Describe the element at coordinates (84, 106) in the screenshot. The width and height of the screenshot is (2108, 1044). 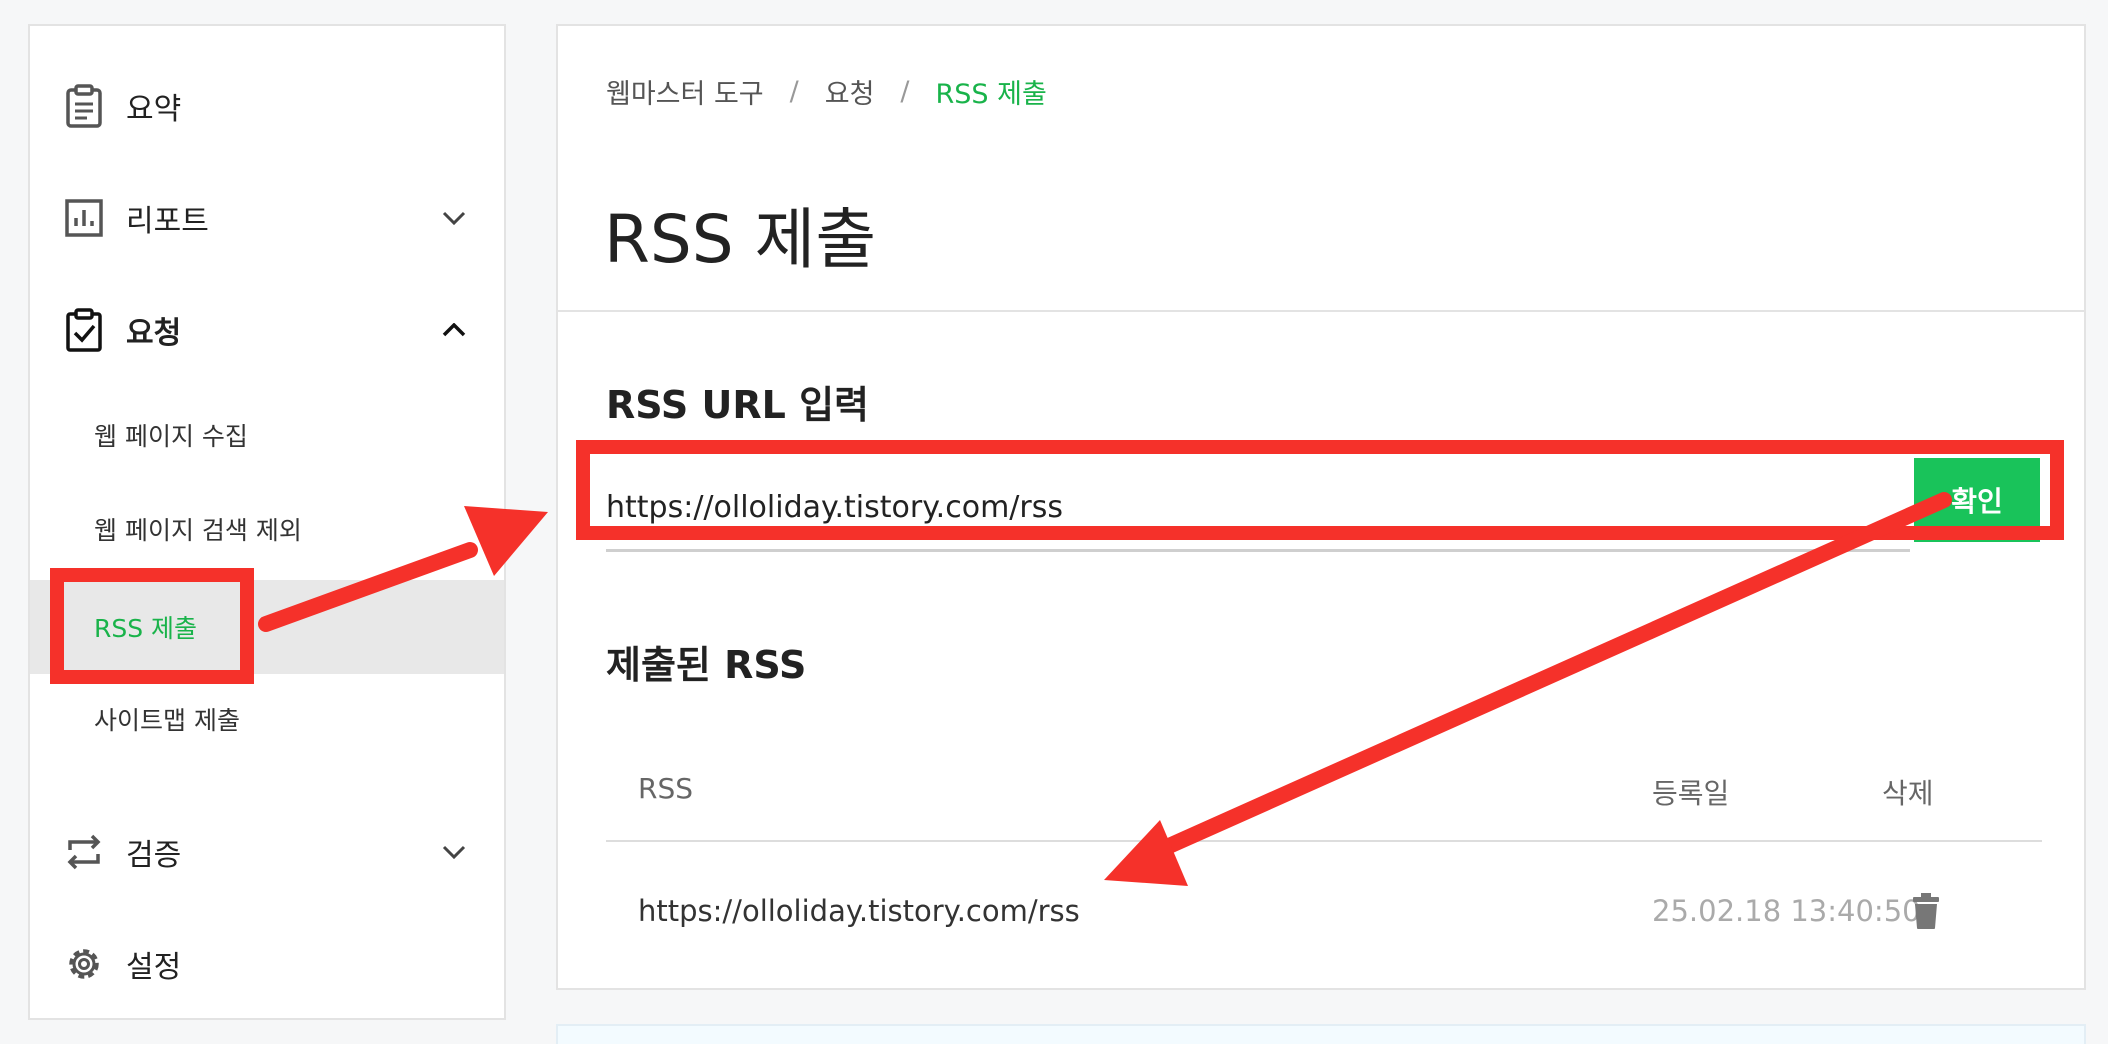
I see `clipboard-list-icon` at that location.